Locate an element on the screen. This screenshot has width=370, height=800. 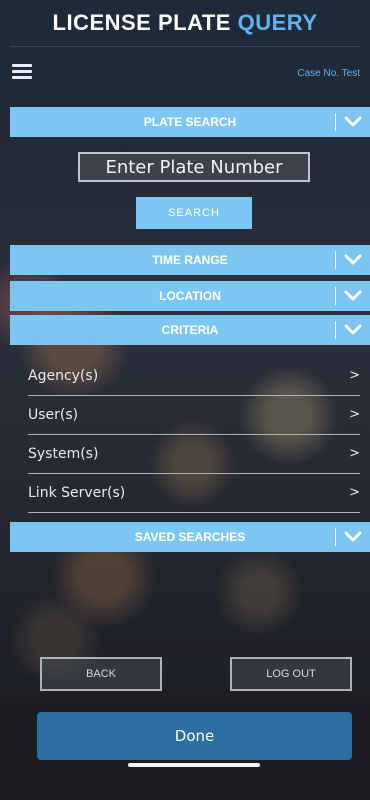
app-header: LICENSE PLATE QUERY Case No. Test is located at coordinates (185, 44).